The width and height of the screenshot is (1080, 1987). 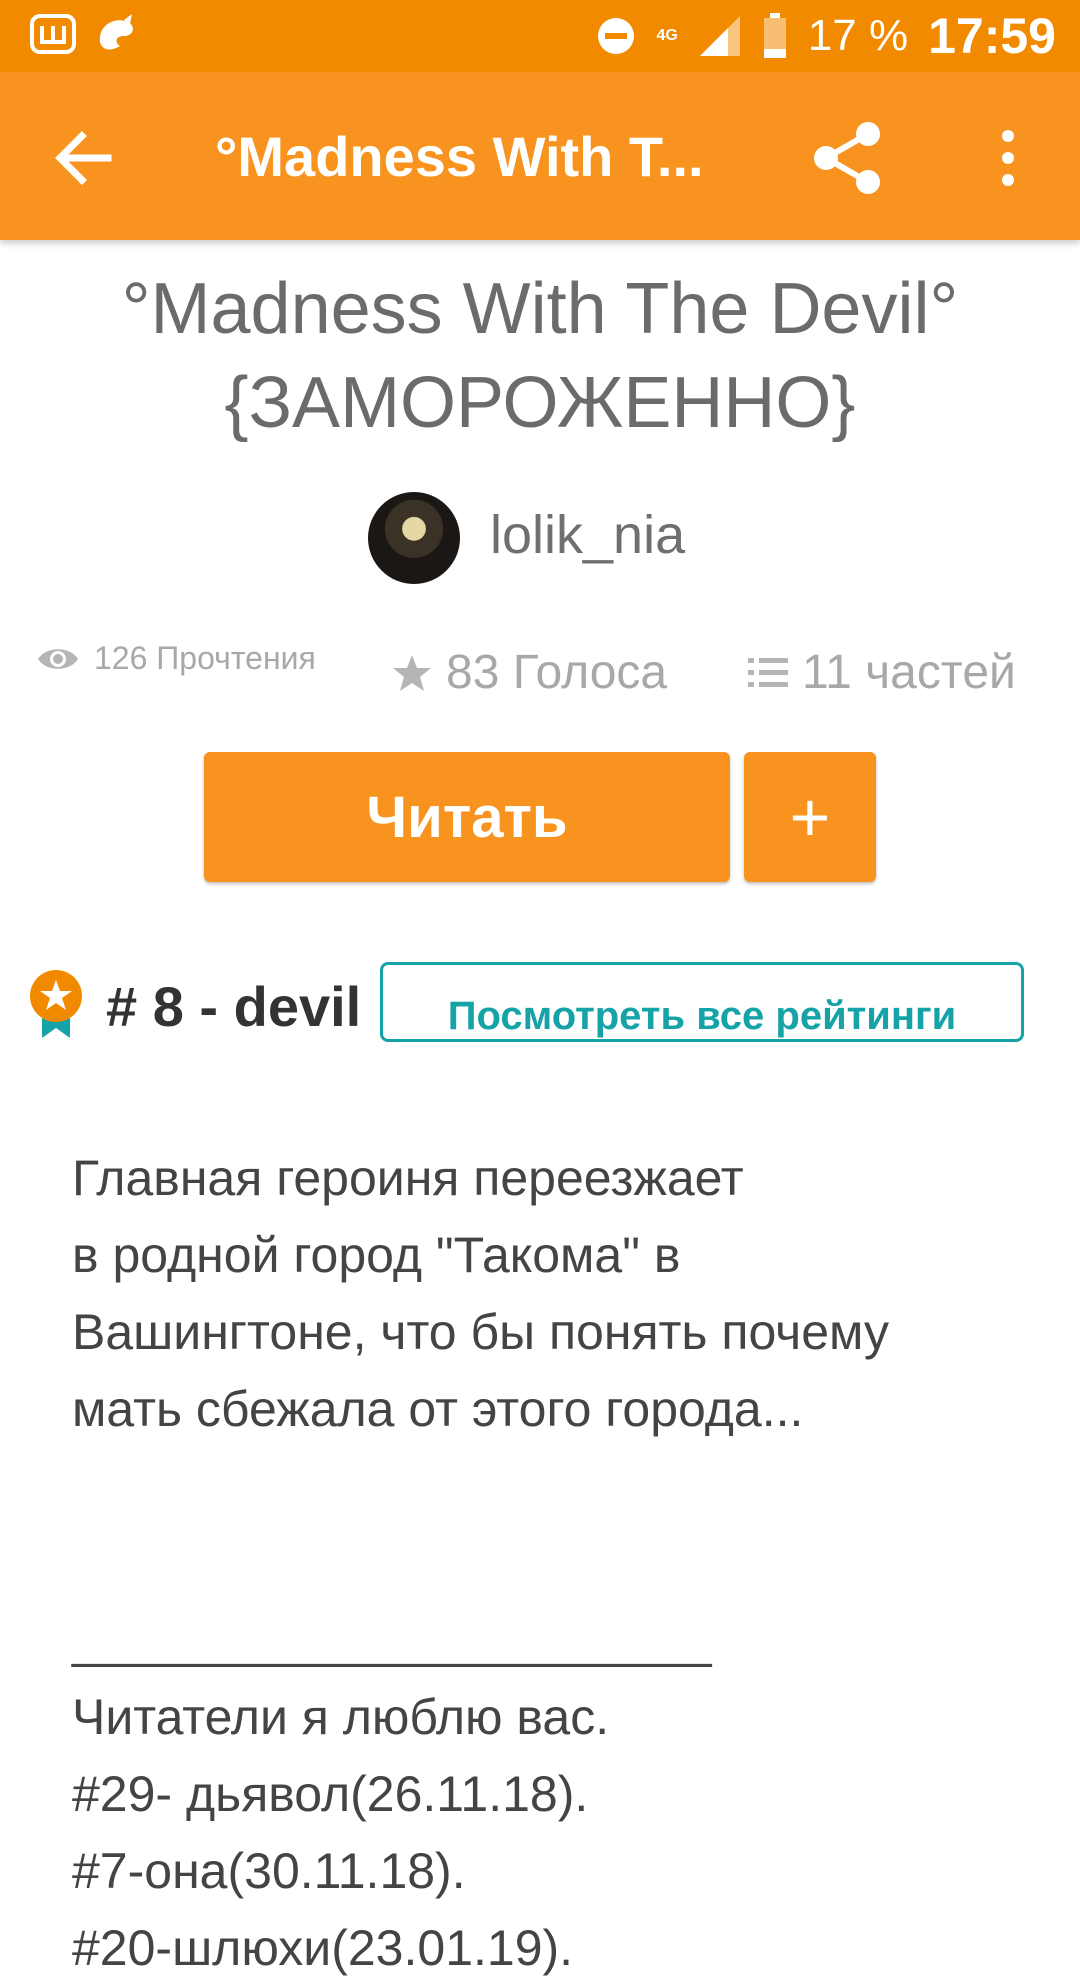 I want to click on back-button, so click(x=84, y=158).